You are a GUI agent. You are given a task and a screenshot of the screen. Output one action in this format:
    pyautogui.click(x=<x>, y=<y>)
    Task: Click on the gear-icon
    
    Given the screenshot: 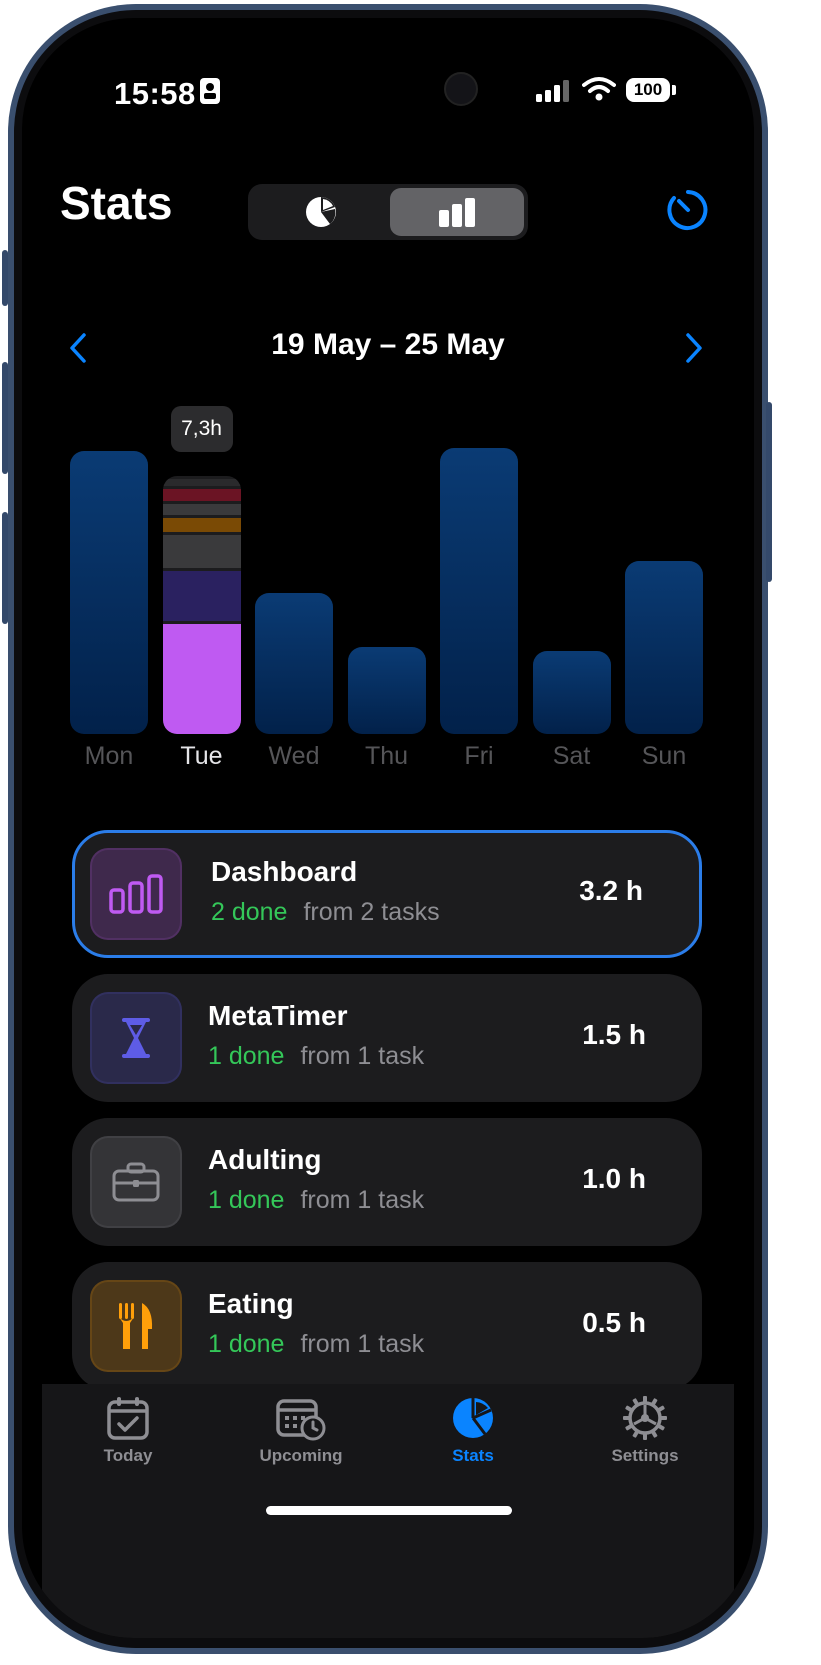 What is the action you would take?
    pyautogui.click(x=645, y=1418)
    